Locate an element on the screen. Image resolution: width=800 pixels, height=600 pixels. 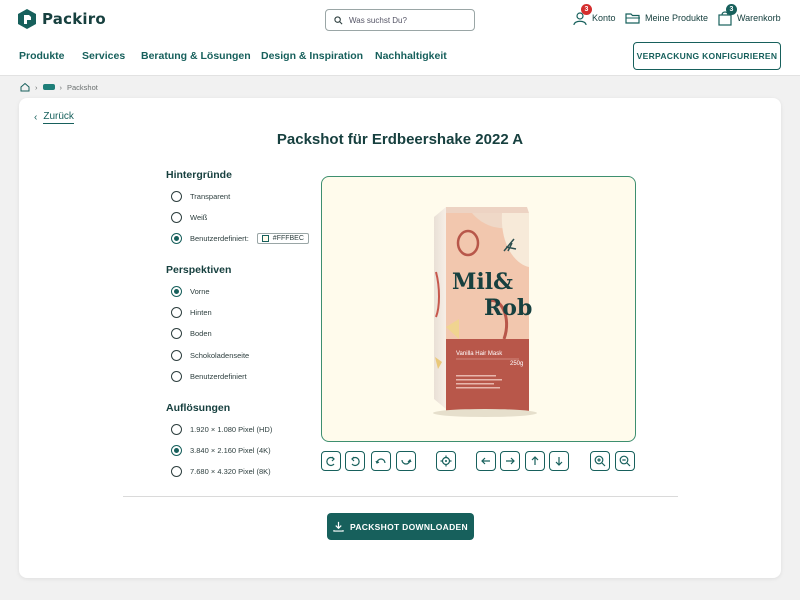
breadcrumb-project-pill is located at coordinates (48, 87).